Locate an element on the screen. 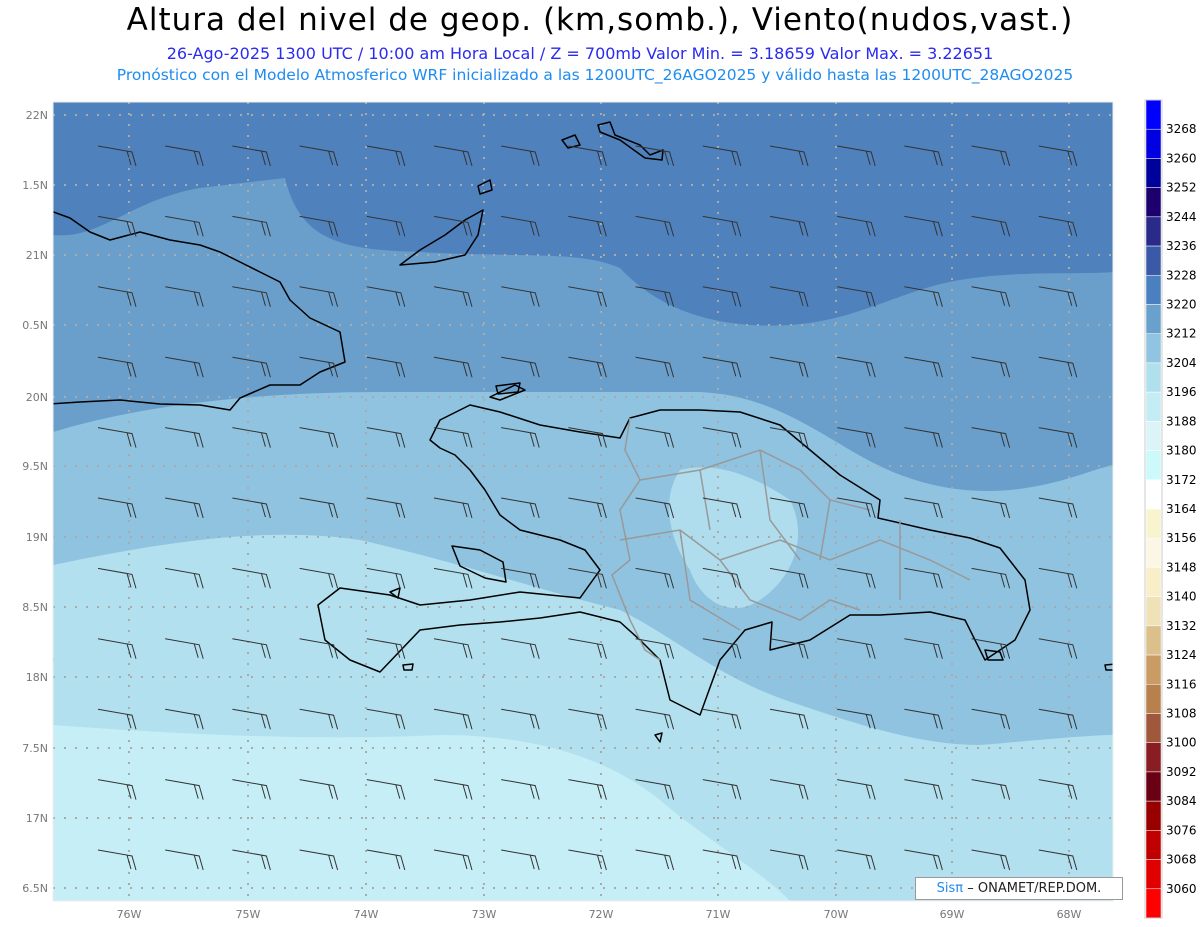 This screenshot has height=927, width=1200. colorbar-label: 3124 is located at coordinates (1181, 655).